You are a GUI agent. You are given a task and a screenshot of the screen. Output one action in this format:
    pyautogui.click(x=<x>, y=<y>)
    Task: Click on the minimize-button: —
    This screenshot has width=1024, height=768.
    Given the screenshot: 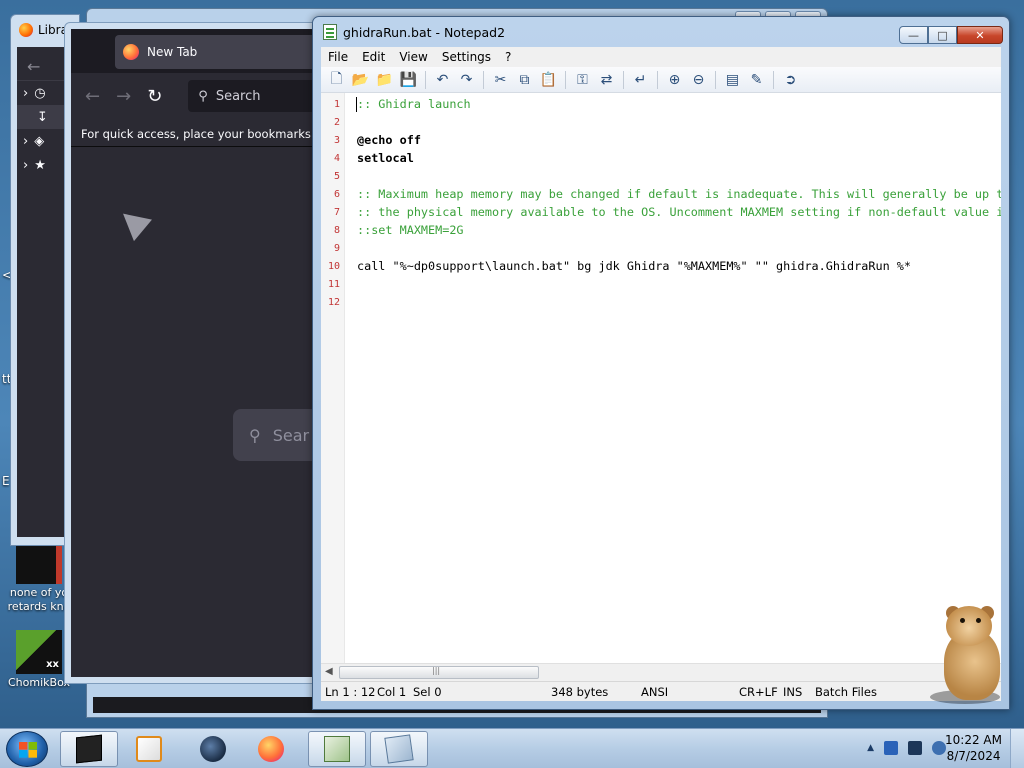 What is the action you would take?
    pyautogui.click(x=913, y=35)
    